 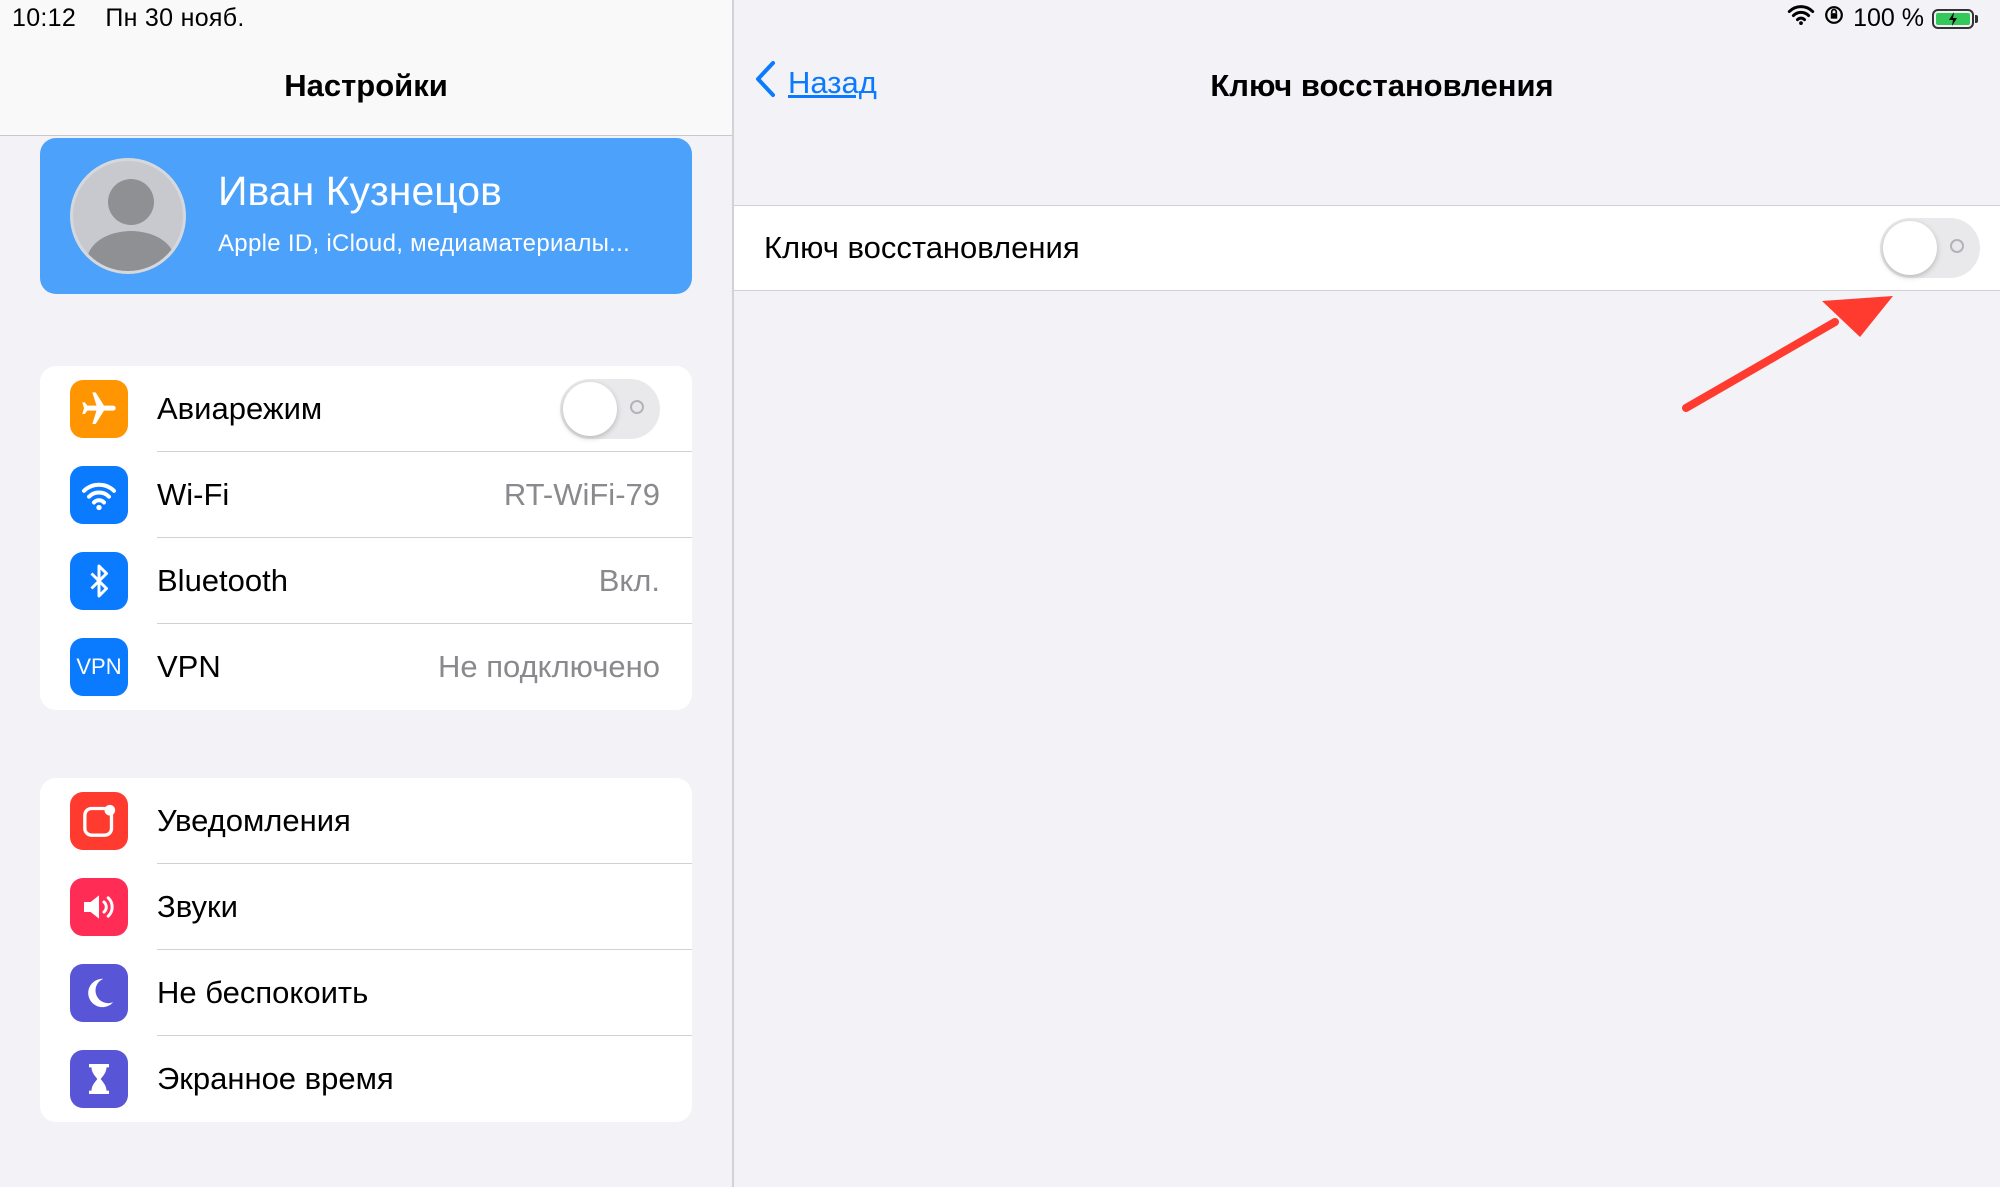 What do you see at coordinates (222, 580) in the screenshot?
I see `bluetooth-label: Bluetooth` at bounding box center [222, 580].